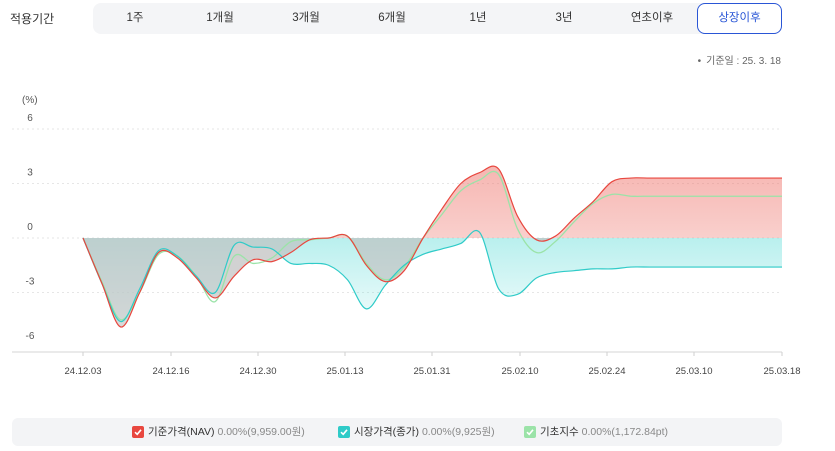 The width and height of the screenshot is (835, 451). I want to click on x-tick-label: 24.12.16, so click(171, 371).